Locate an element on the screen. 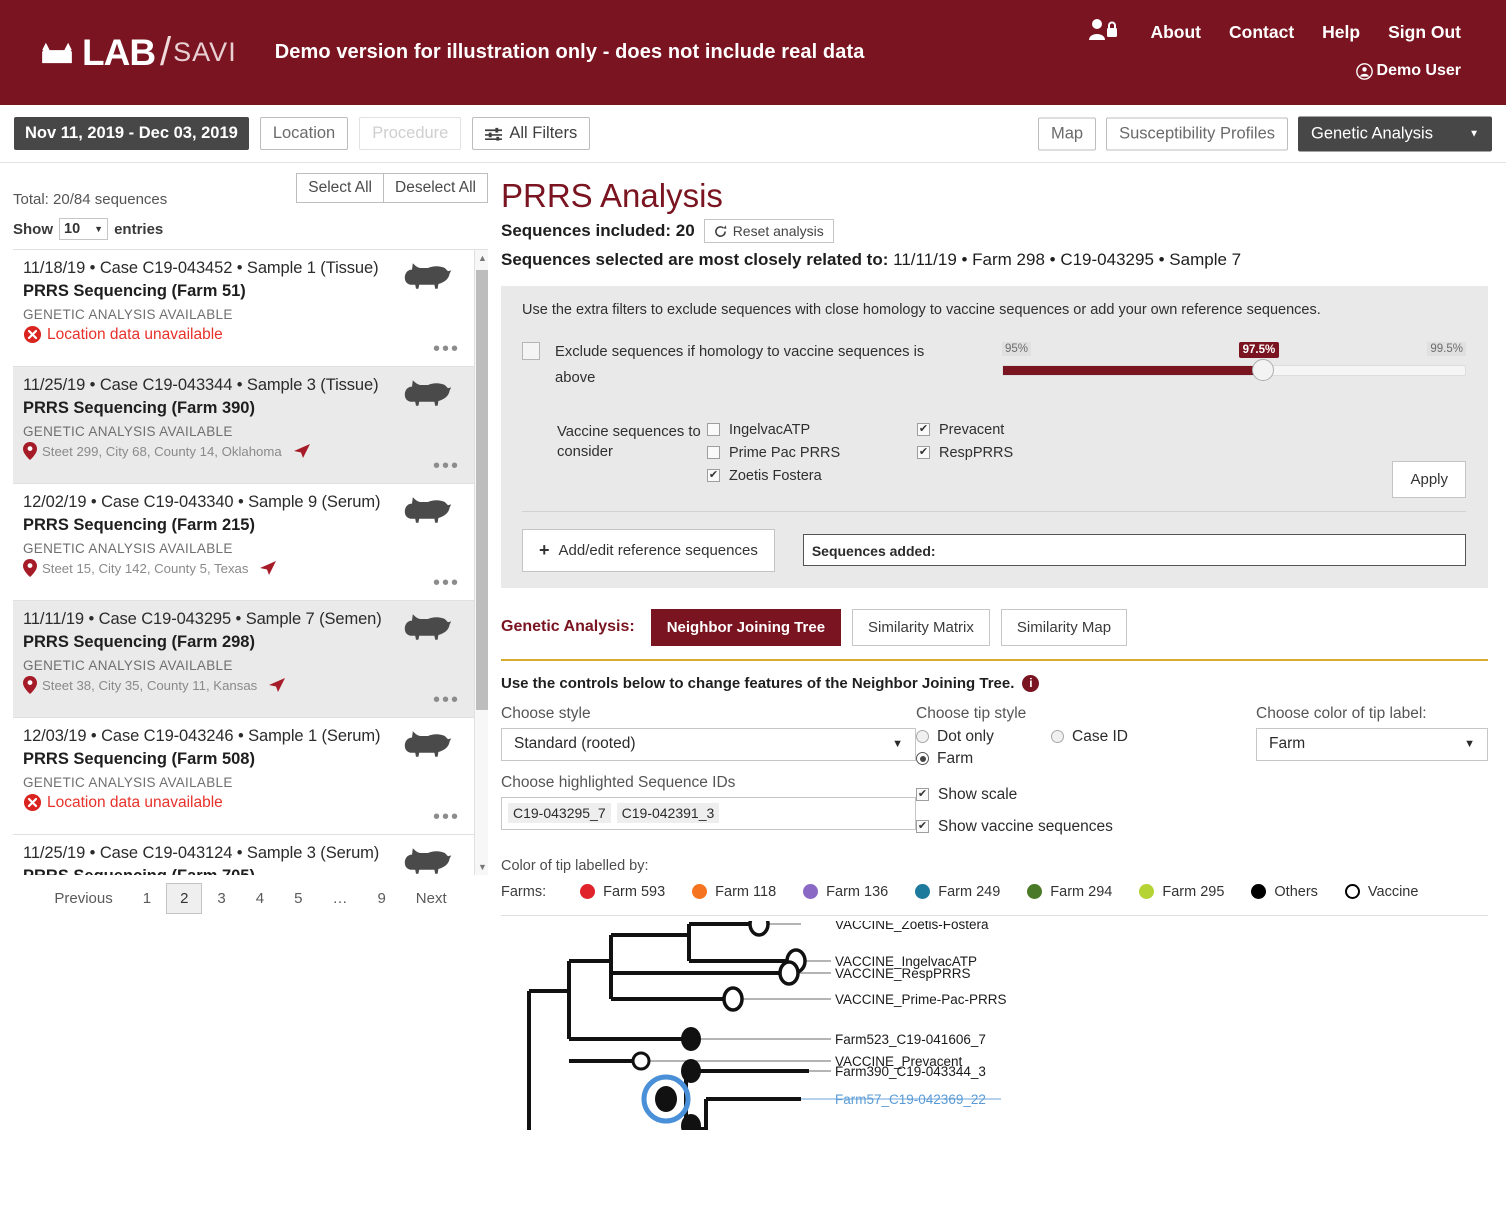 This screenshot has width=1506, height=1219. tab-similarity-matrix: Similarity Matrix is located at coordinates (921, 627).